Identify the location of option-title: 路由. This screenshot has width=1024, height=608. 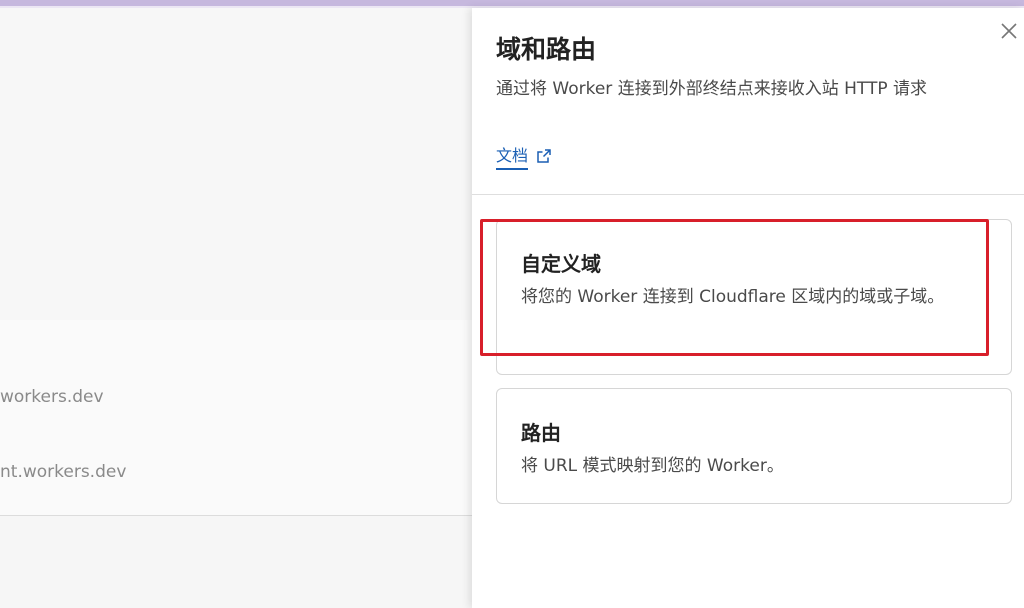
(541, 433).